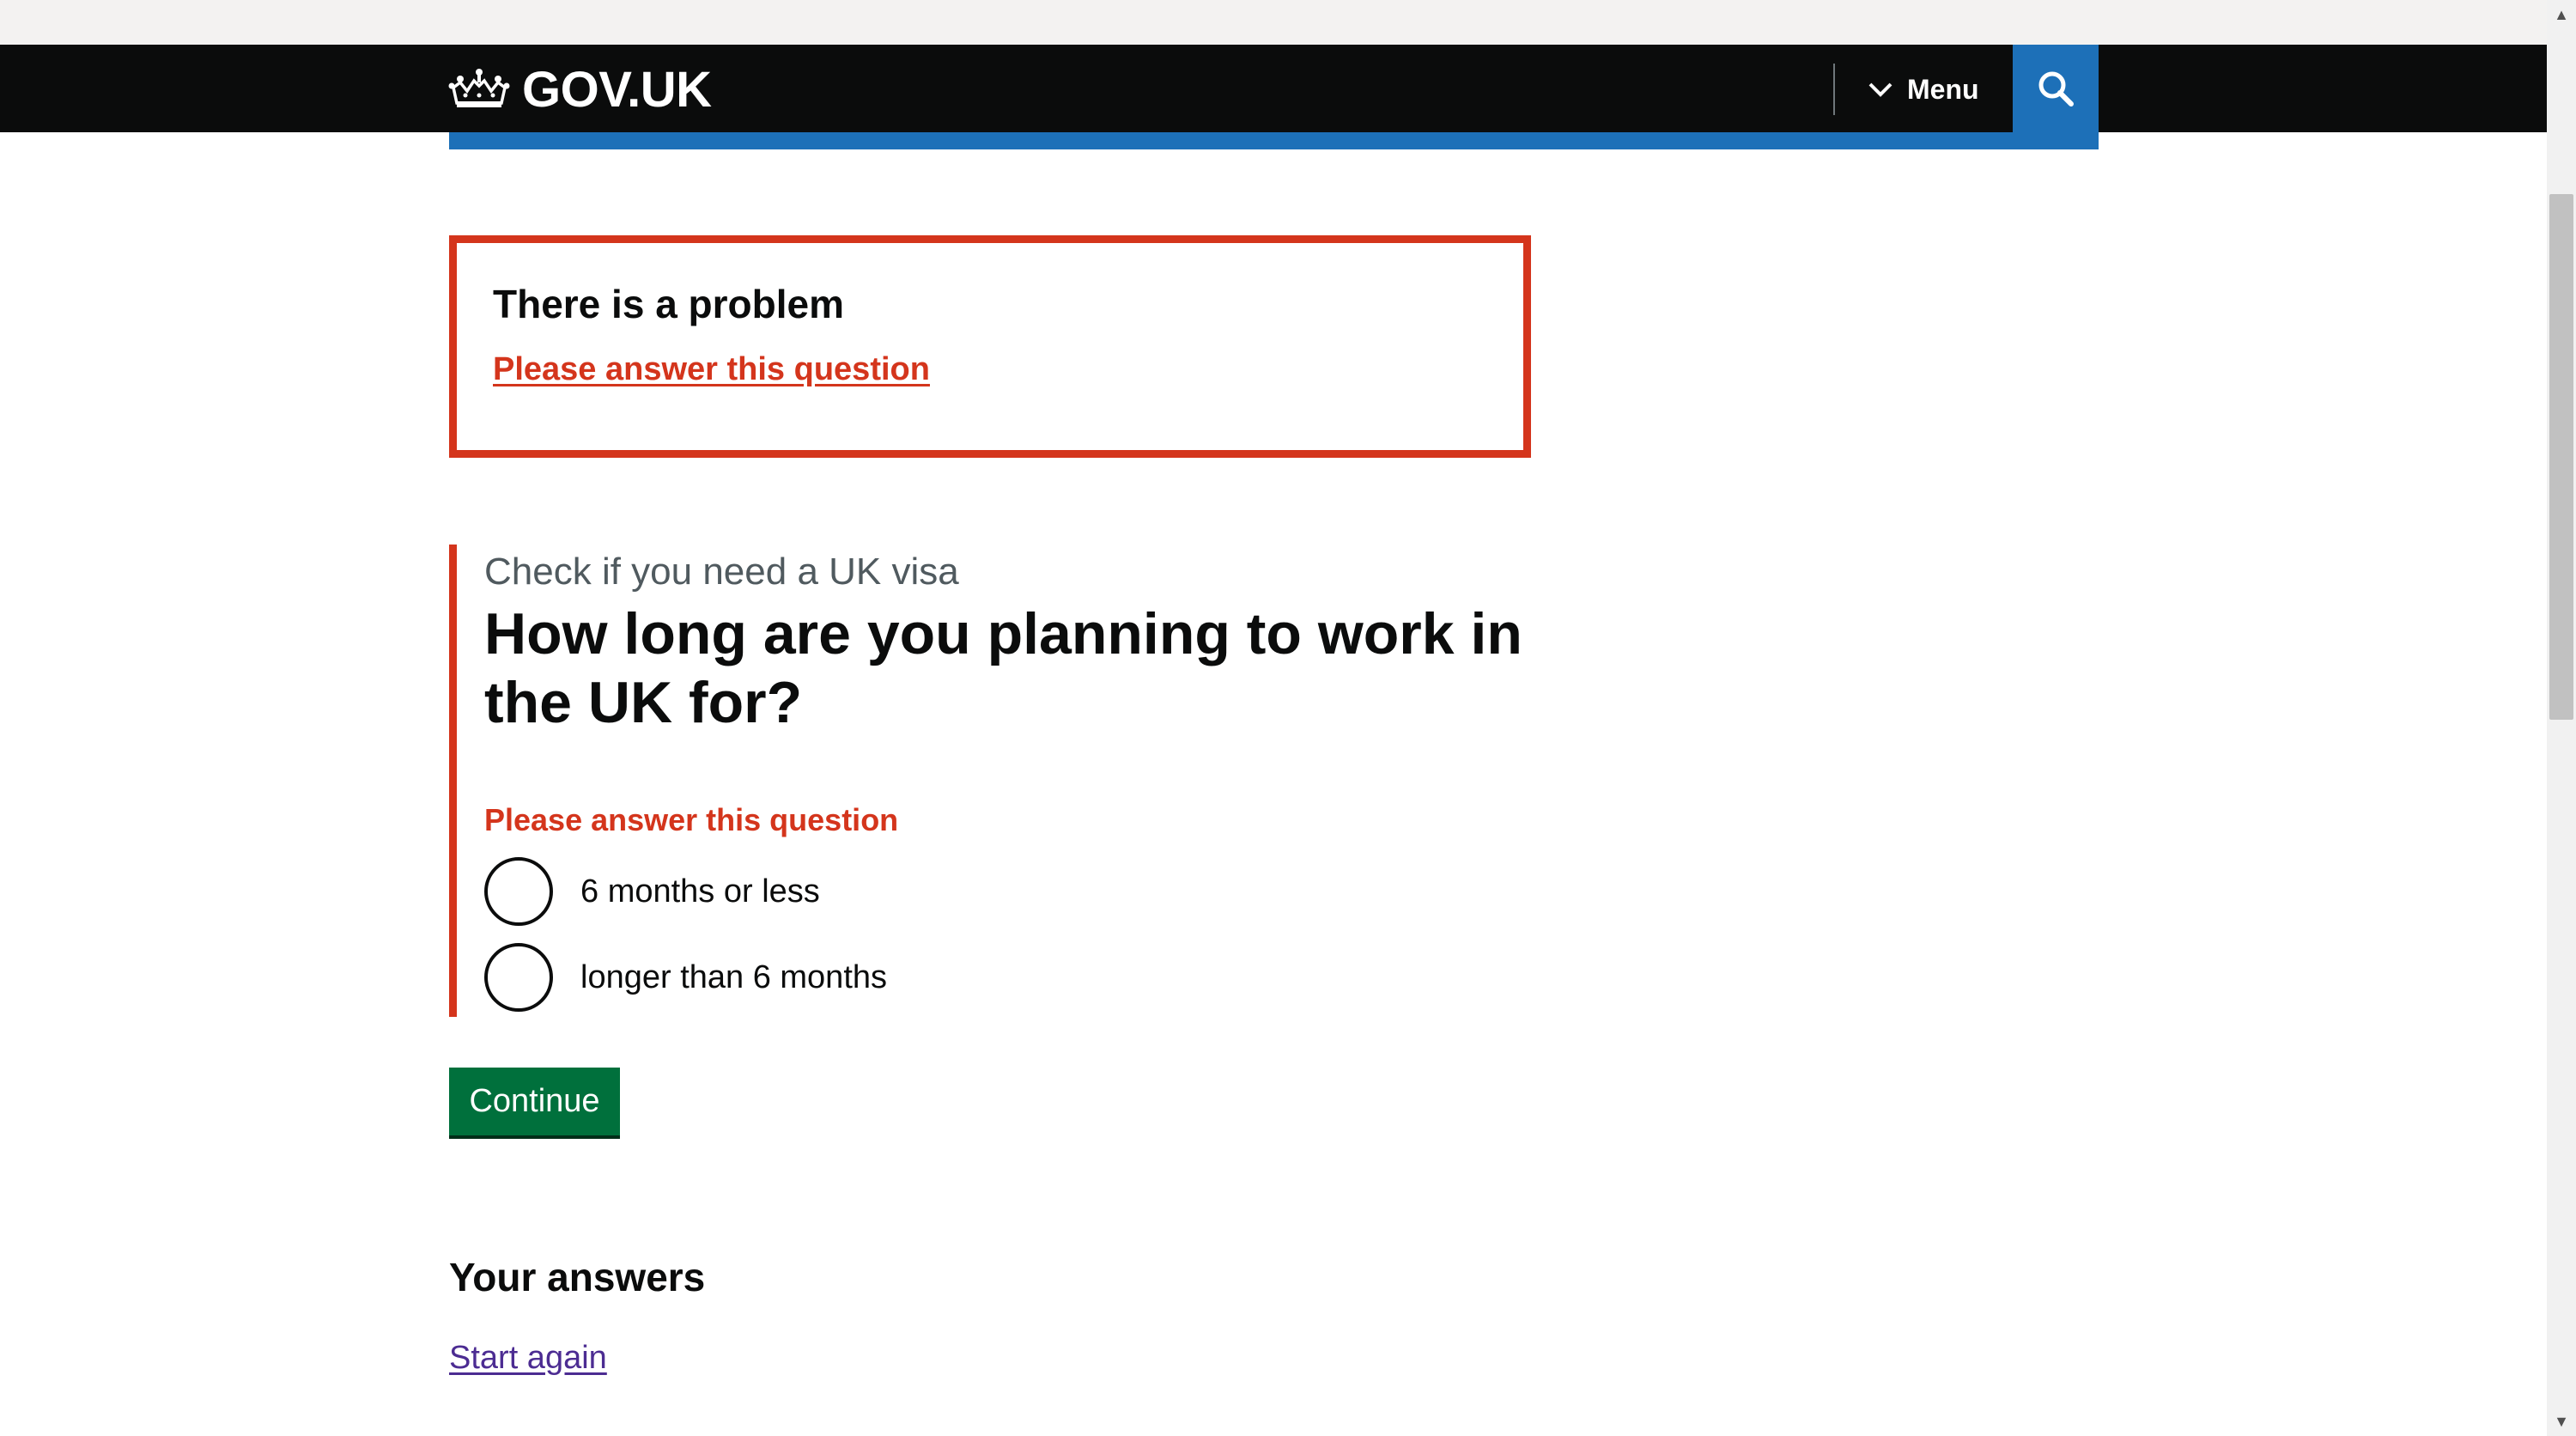 This screenshot has height=1436, width=2576. I want to click on scrollbar-thumb, so click(2561, 457).